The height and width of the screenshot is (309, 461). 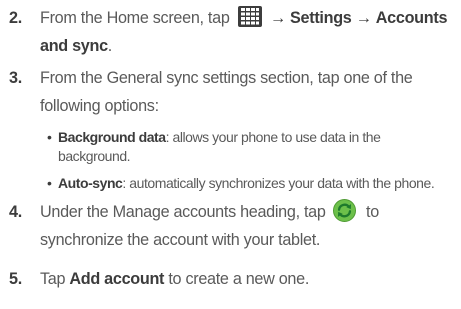 I want to click on step-number: 3., so click(x=15, y=78).